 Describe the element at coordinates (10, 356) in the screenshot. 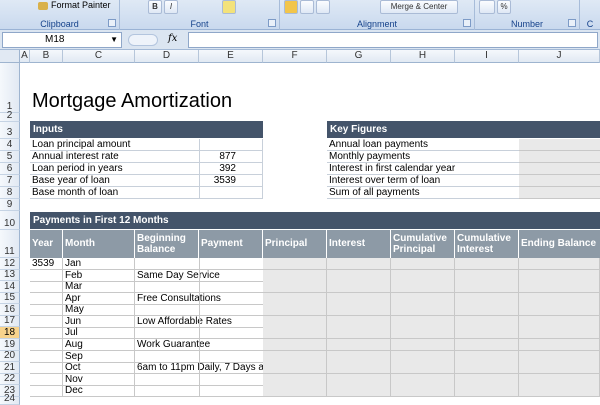

I see `row-header: 20` at that location.